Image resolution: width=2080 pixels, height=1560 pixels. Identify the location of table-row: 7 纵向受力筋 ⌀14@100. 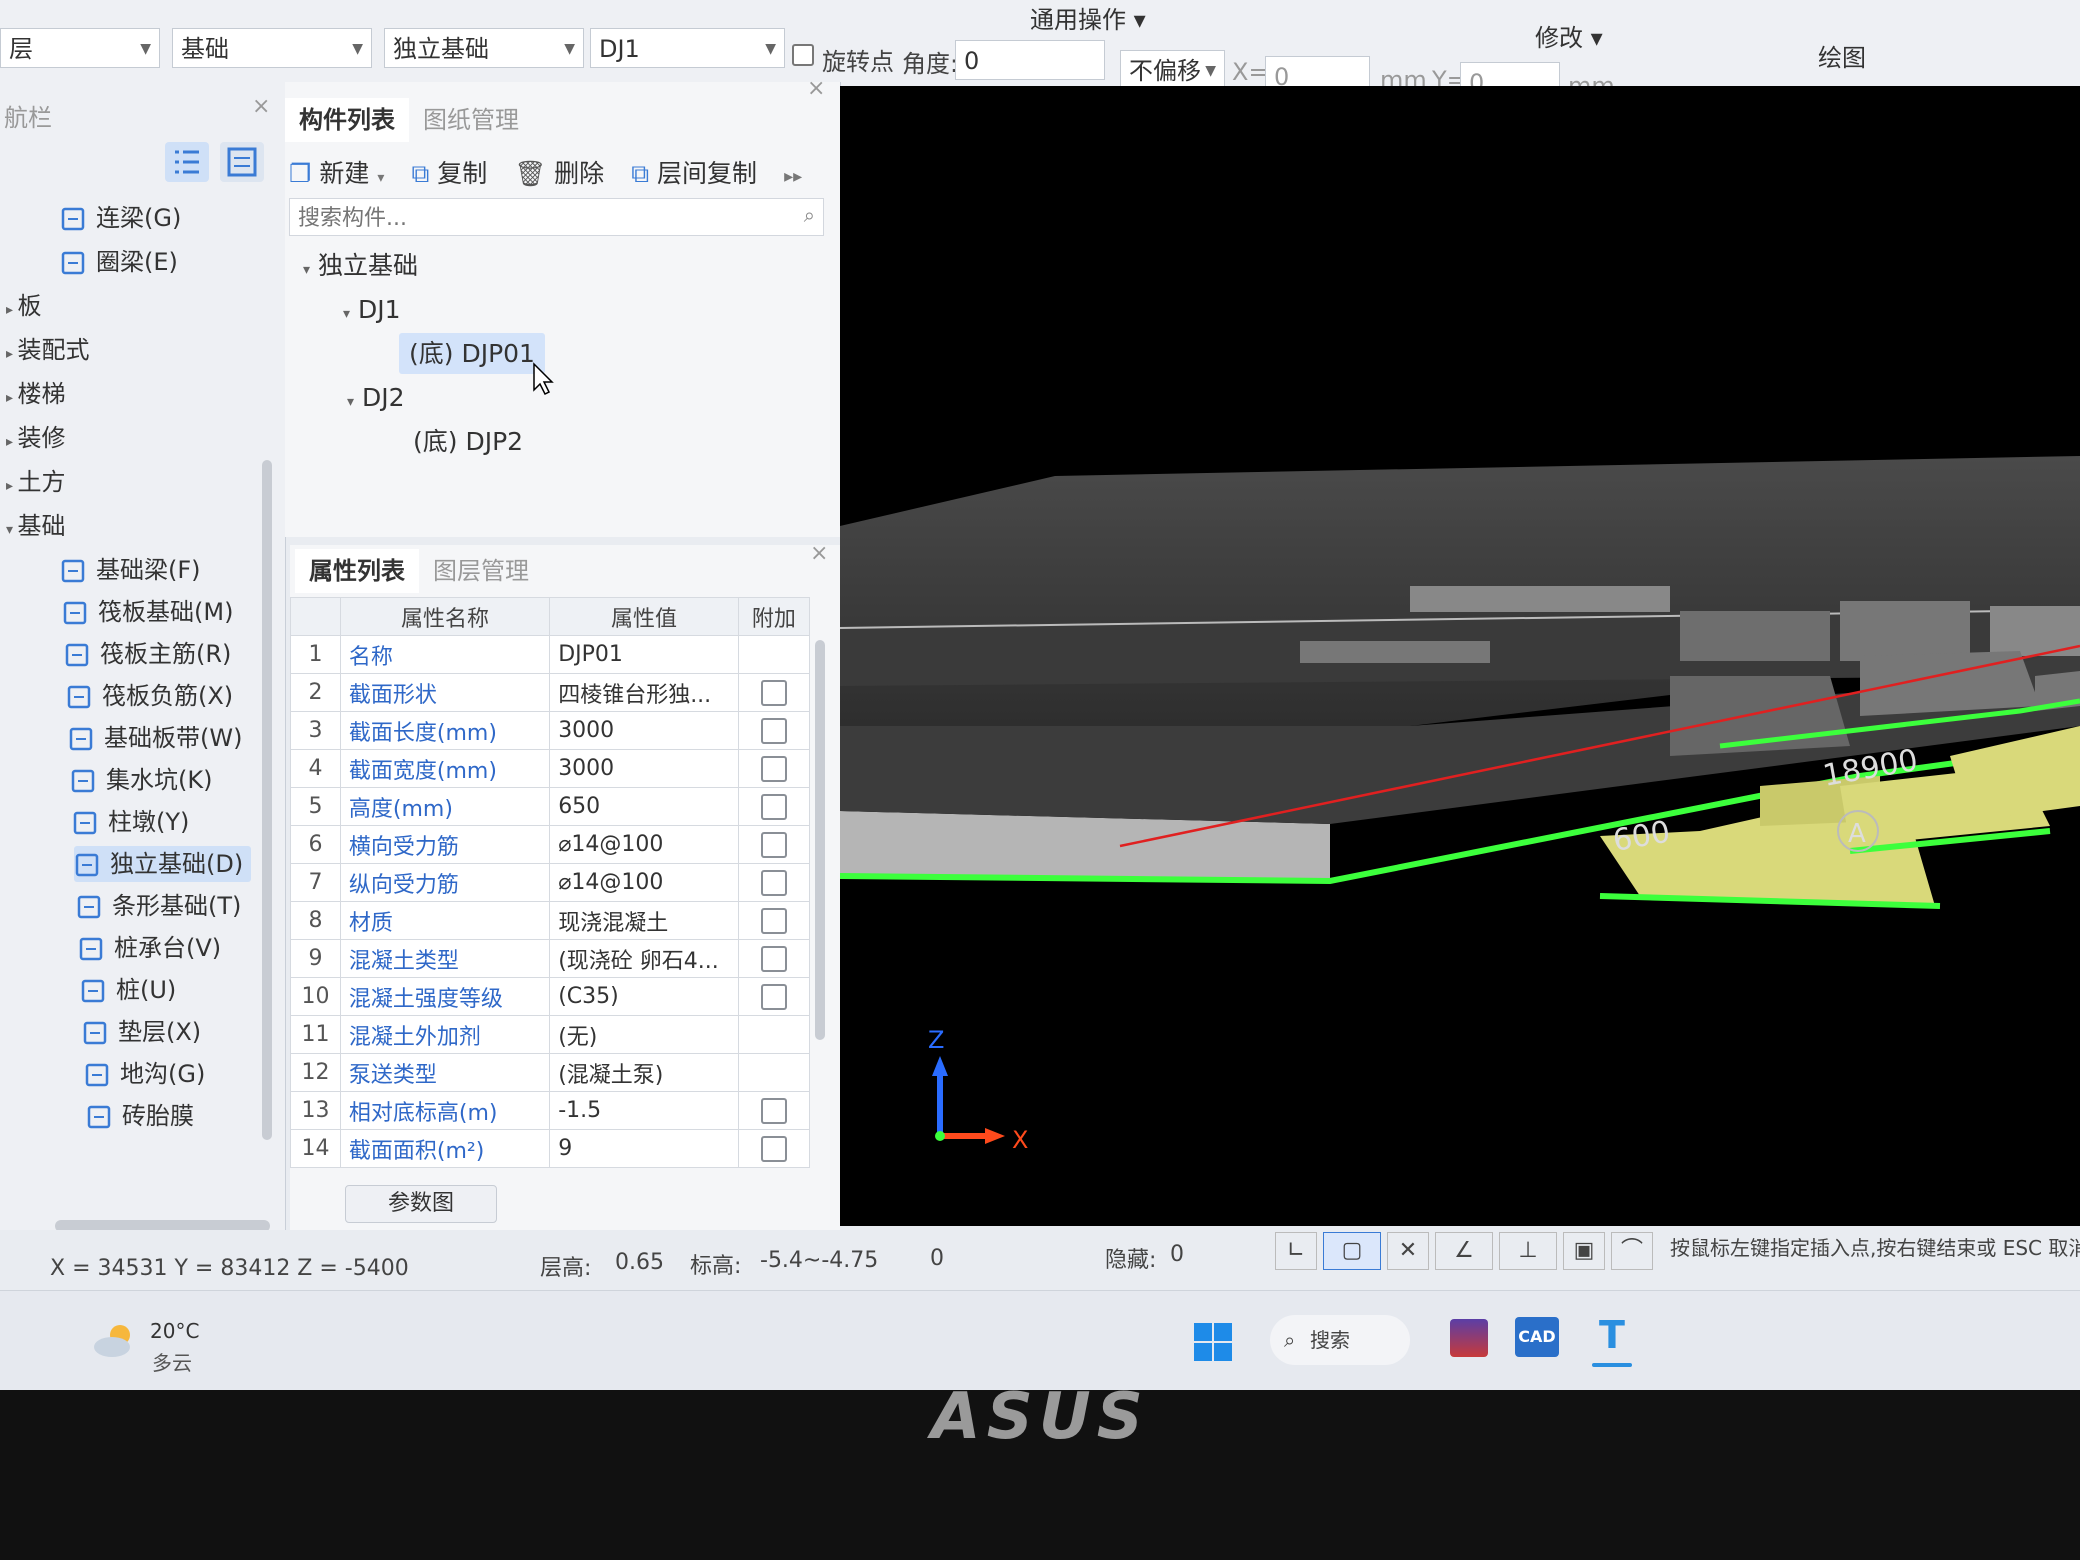
(550, 882).